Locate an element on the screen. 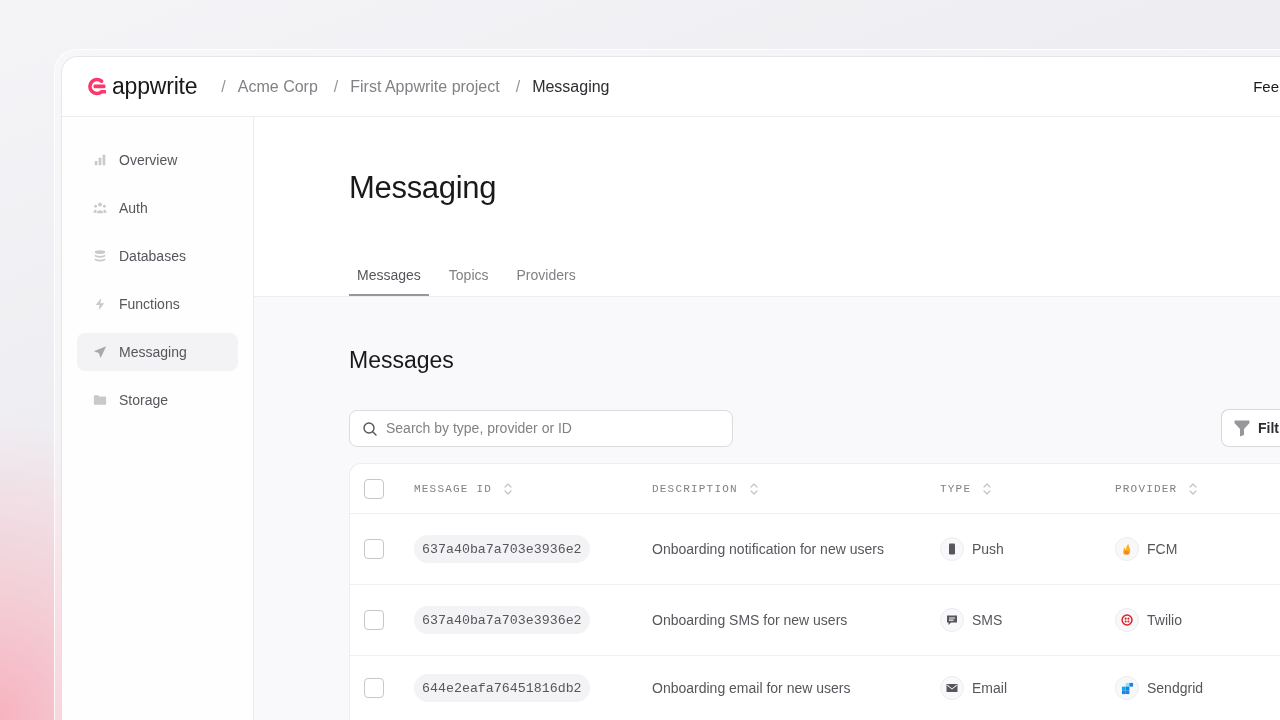  squares-icon is located at coordinates (1127, 688).